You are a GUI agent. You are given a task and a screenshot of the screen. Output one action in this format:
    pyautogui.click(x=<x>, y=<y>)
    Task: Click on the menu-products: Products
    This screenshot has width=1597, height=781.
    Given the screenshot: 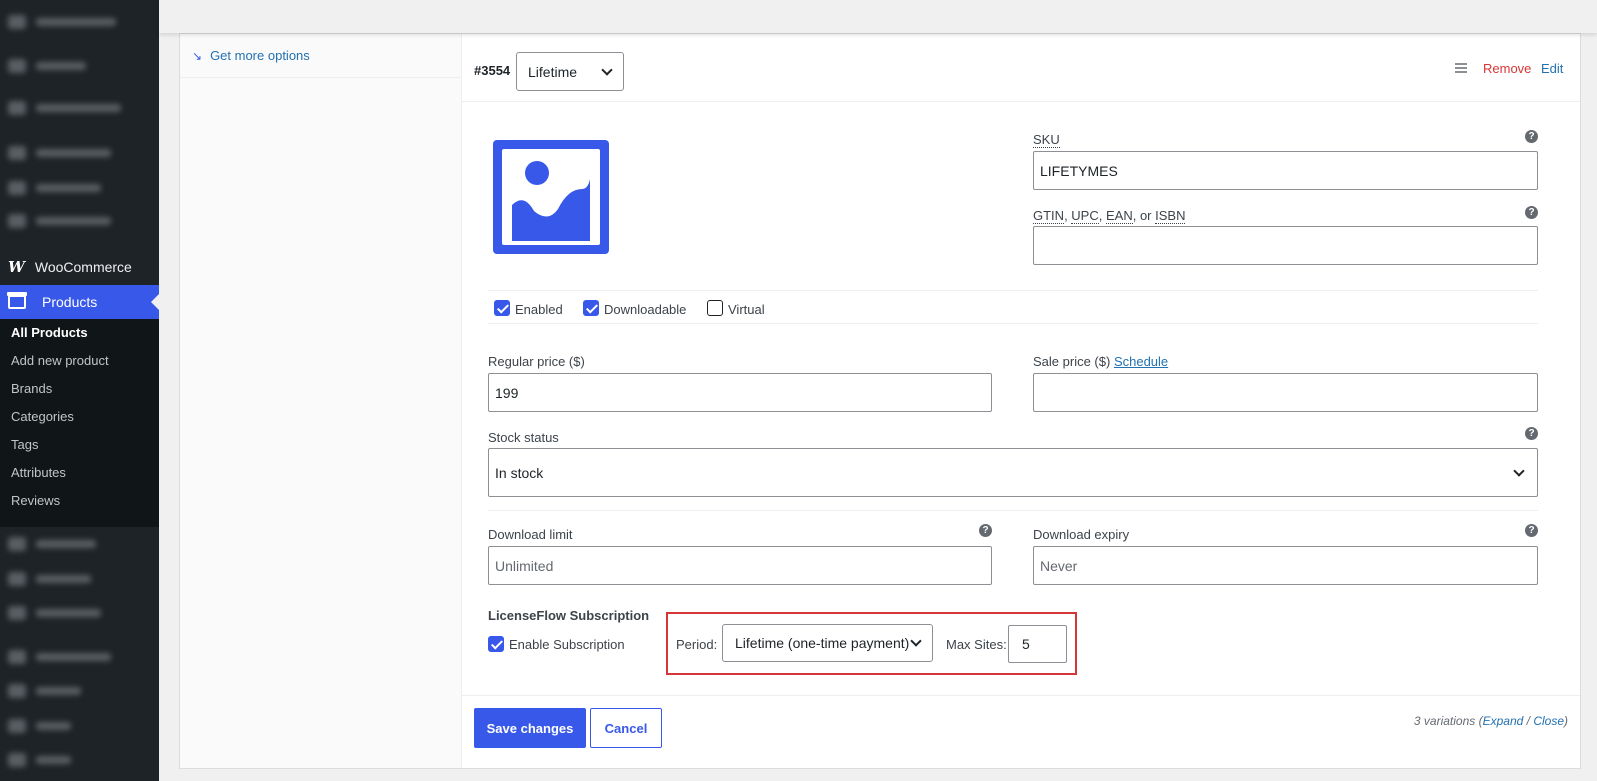 What is the action you would take?
    pyautogui.click(x=79, y=302)
    